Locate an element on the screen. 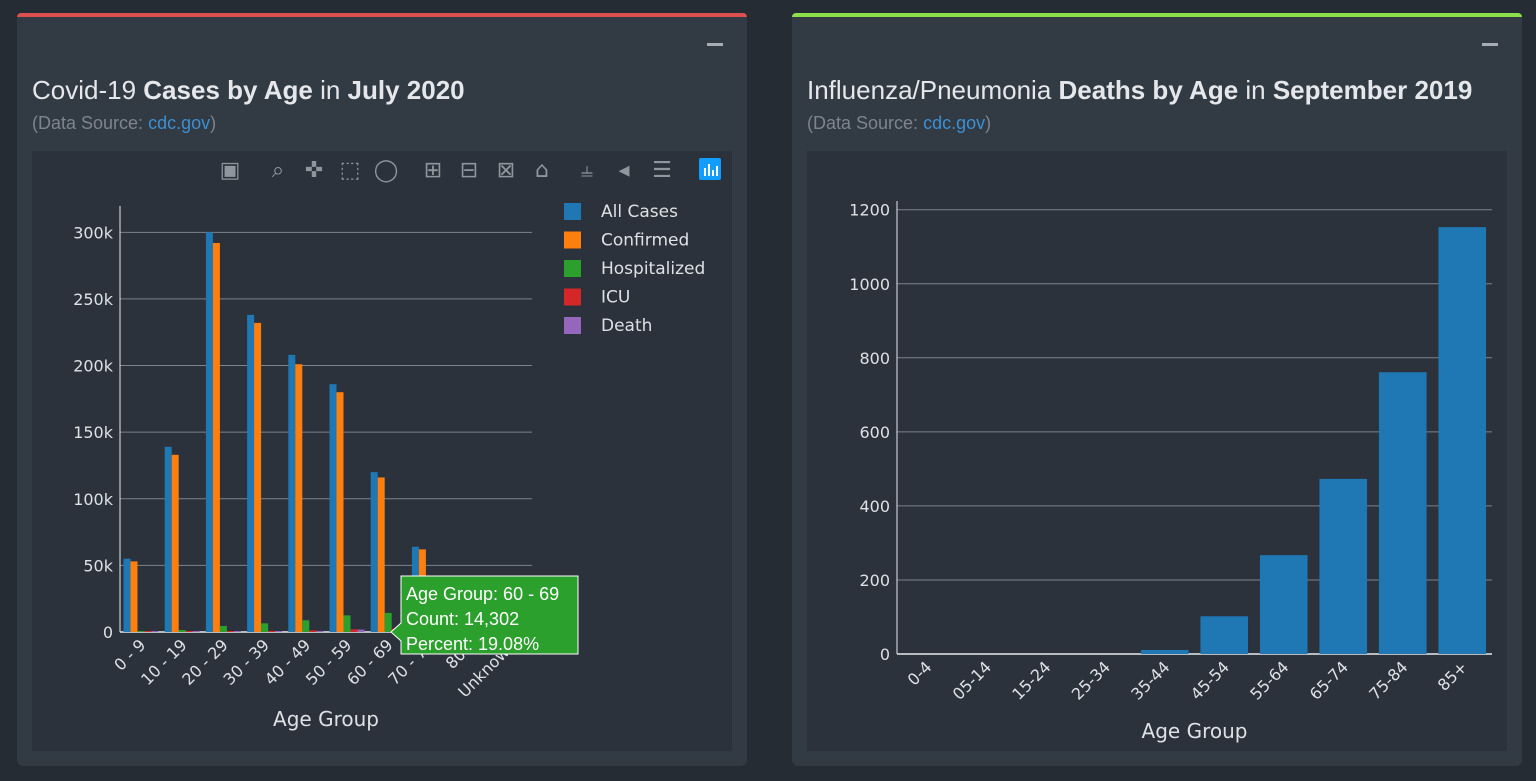 The width and height of the screenshot is (1536, 781). pan-icon: ✜ is located at coordinates (314, 170).